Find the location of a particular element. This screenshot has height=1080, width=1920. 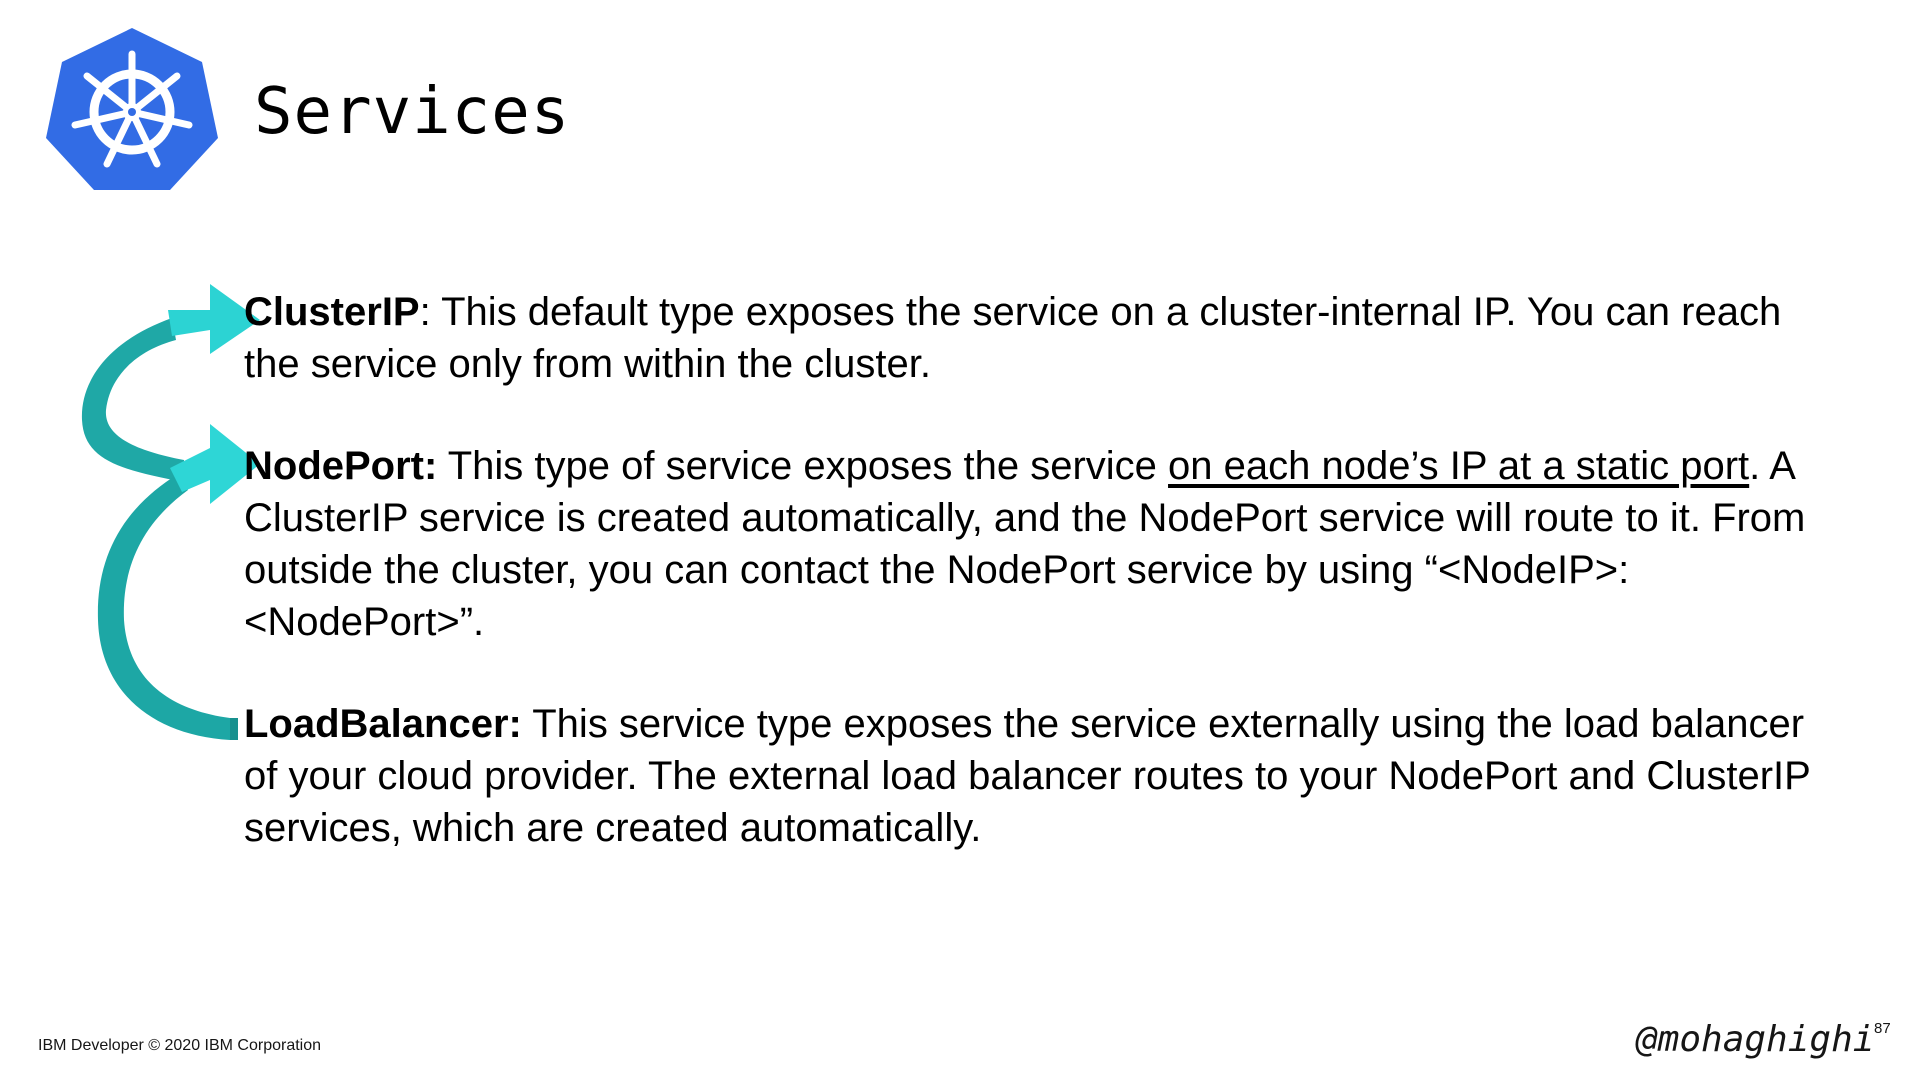

author-handle: @mohaghighi is located at coordinates (1755, 1039).